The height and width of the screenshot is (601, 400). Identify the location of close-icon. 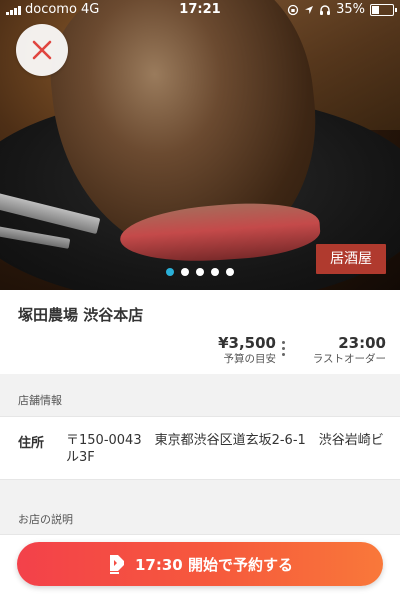
(42, 50).